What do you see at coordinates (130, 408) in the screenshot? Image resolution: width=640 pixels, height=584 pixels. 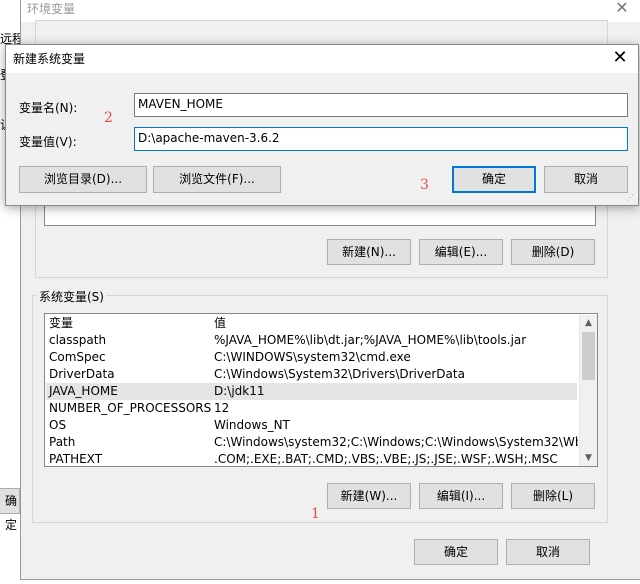 I see `variable-name-cell: NUMBER_OF_PROCESSORS` at bounding box center [130, 408].